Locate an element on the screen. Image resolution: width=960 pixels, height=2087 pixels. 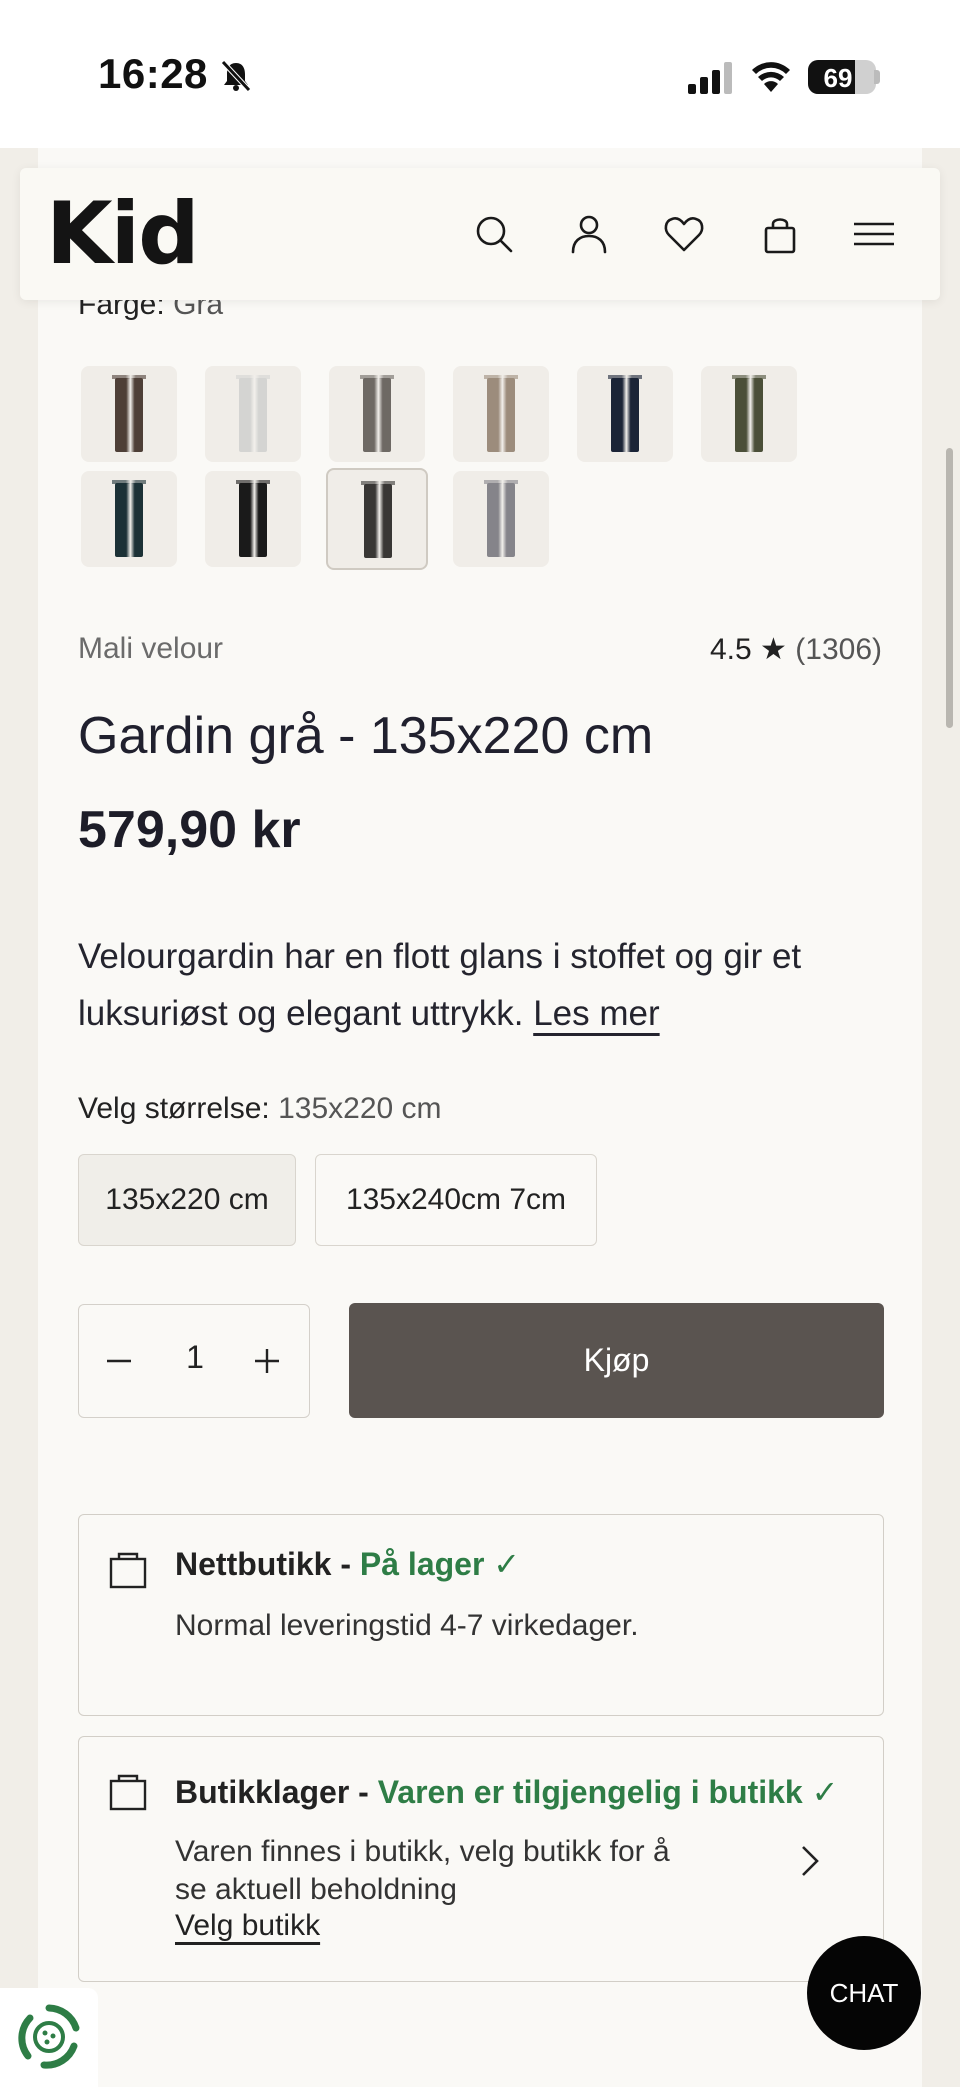
recycle-cookie-icon is located at coordinates (49, 2036).